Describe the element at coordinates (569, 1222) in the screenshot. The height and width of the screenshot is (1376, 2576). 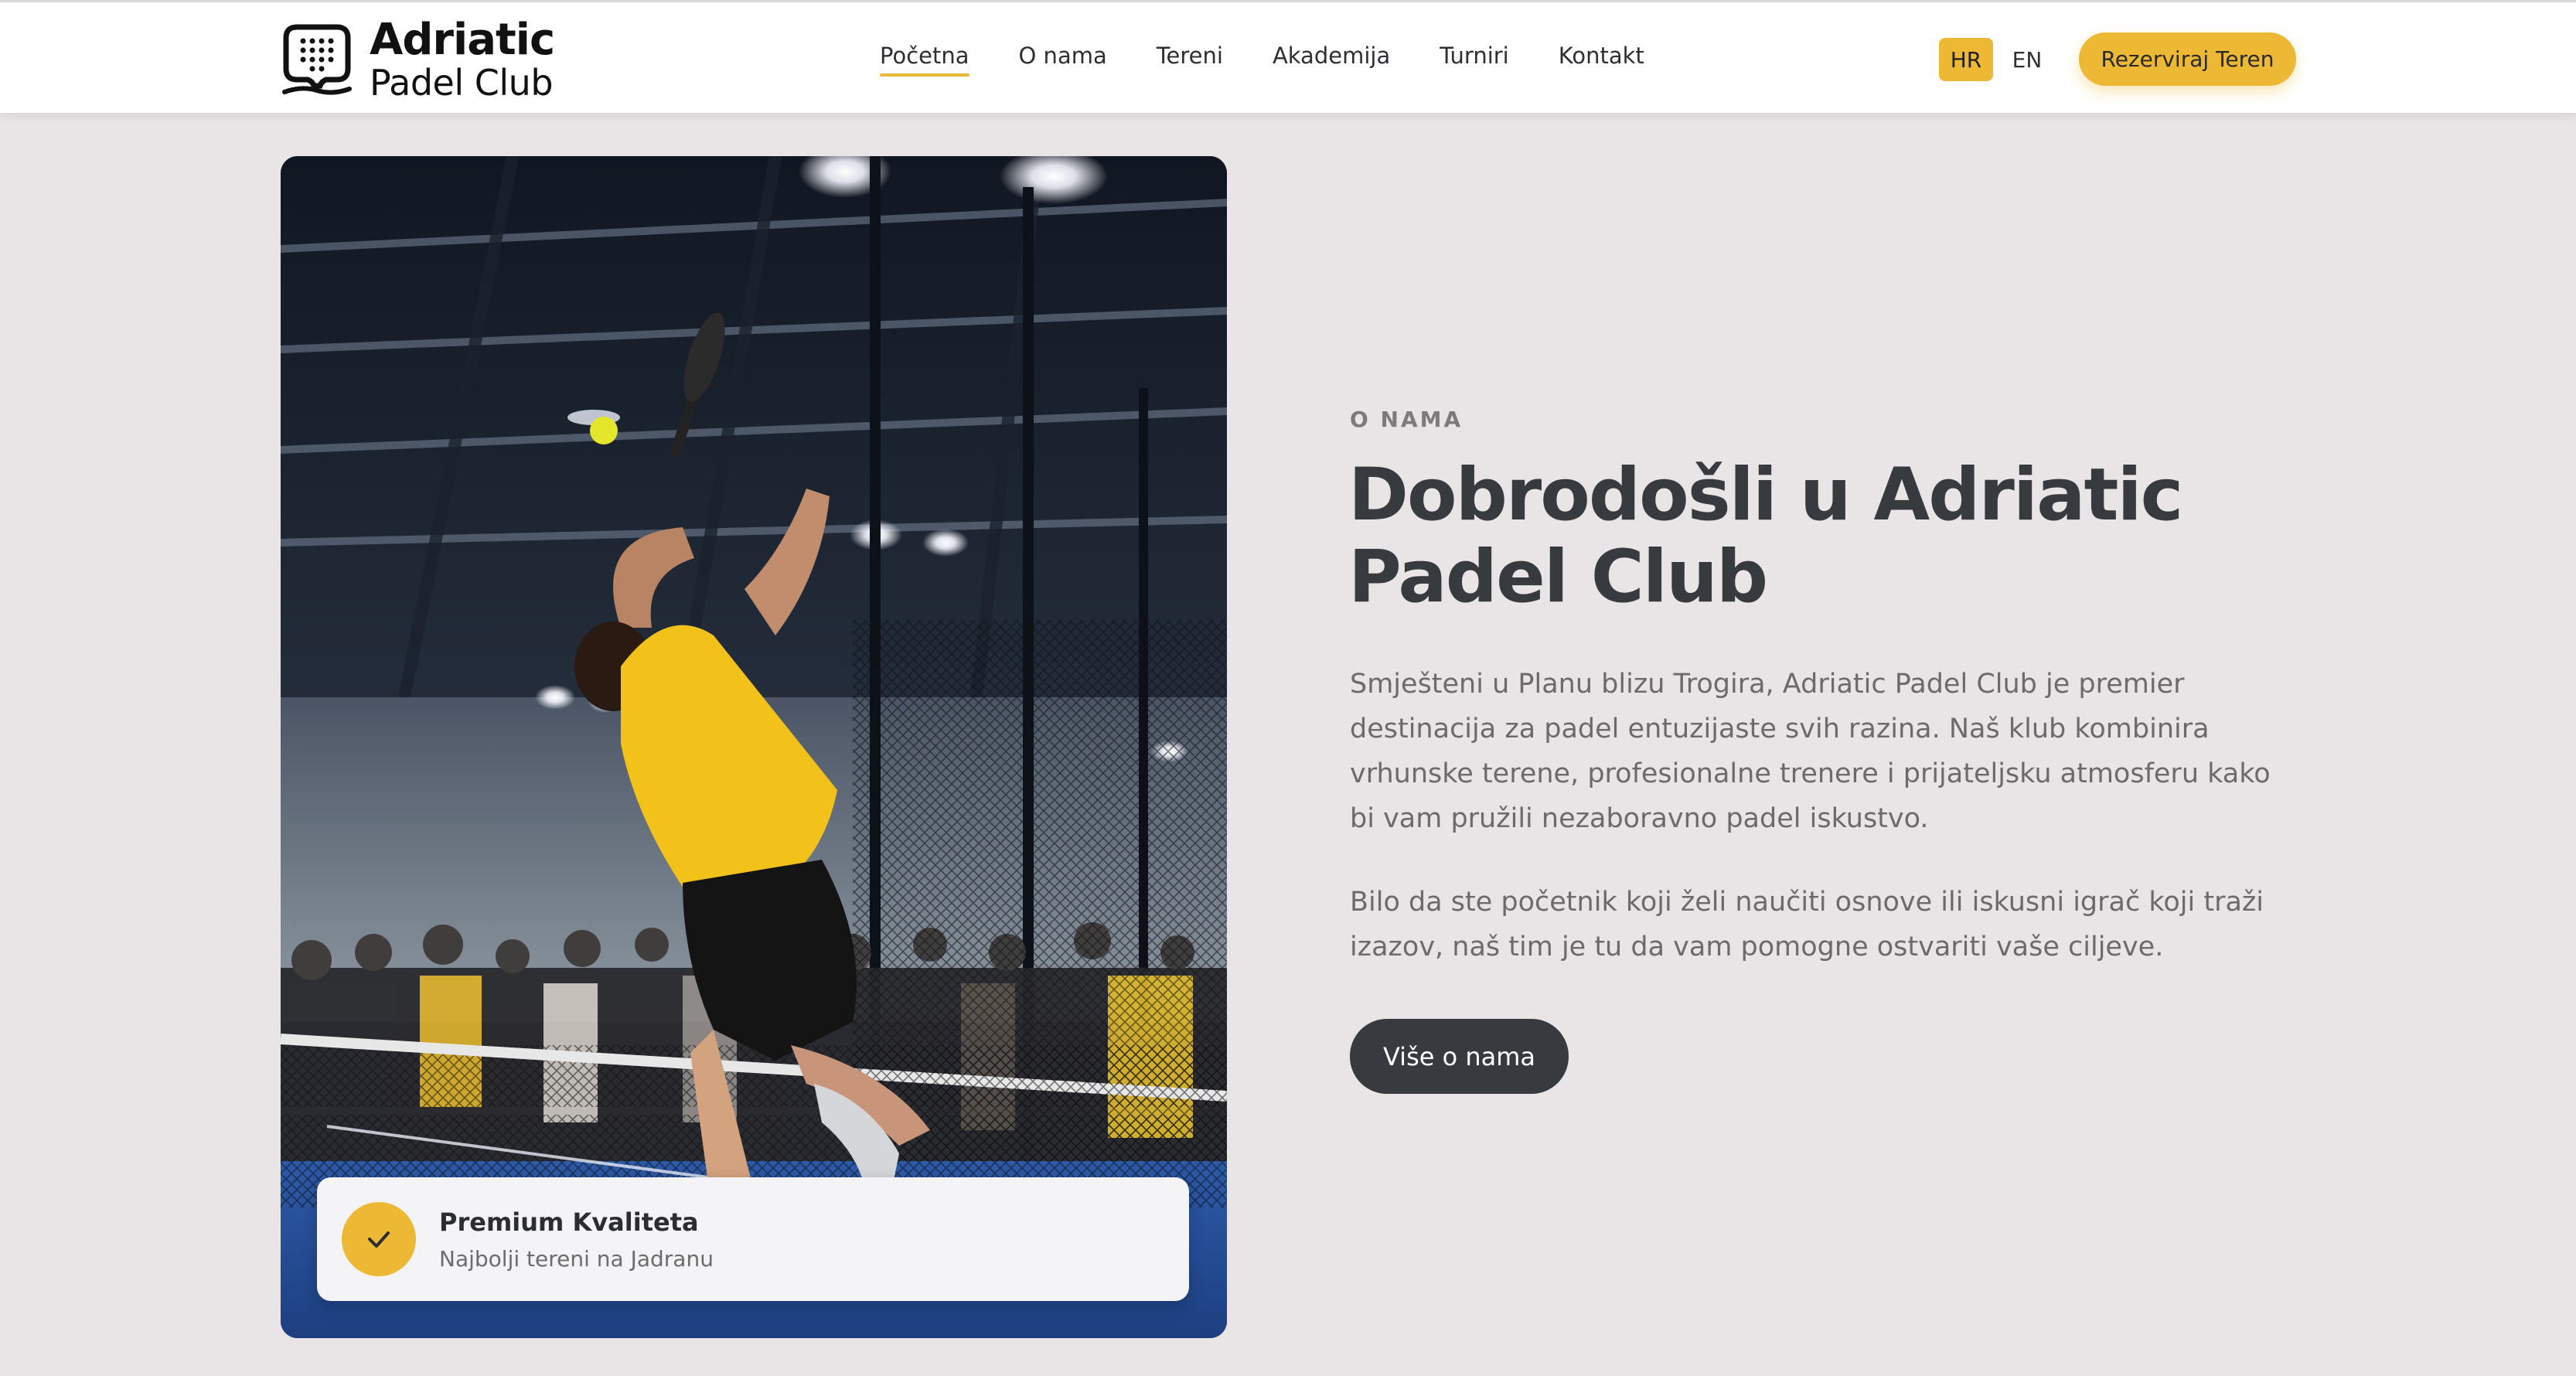
I see `badge-title: Premium Kvaliteta` at that location.